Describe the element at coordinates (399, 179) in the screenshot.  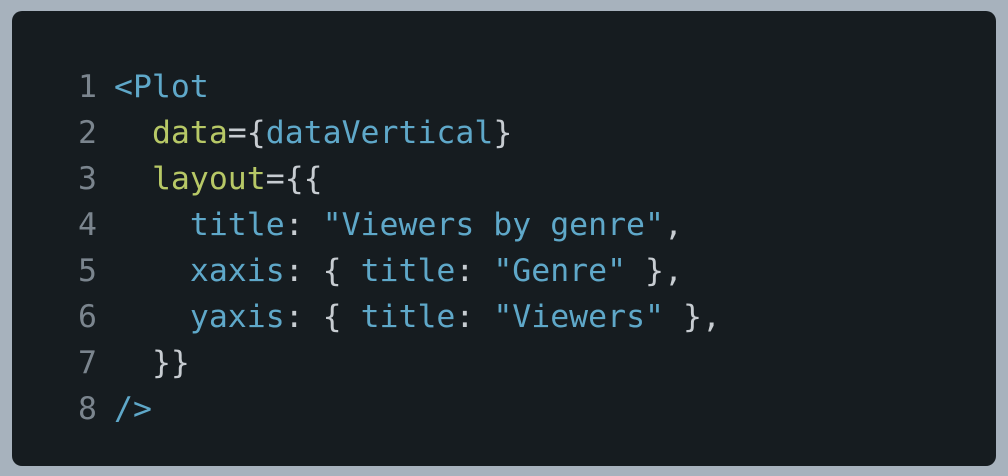
I see `code-line-3: 3 layout={{` at that location.